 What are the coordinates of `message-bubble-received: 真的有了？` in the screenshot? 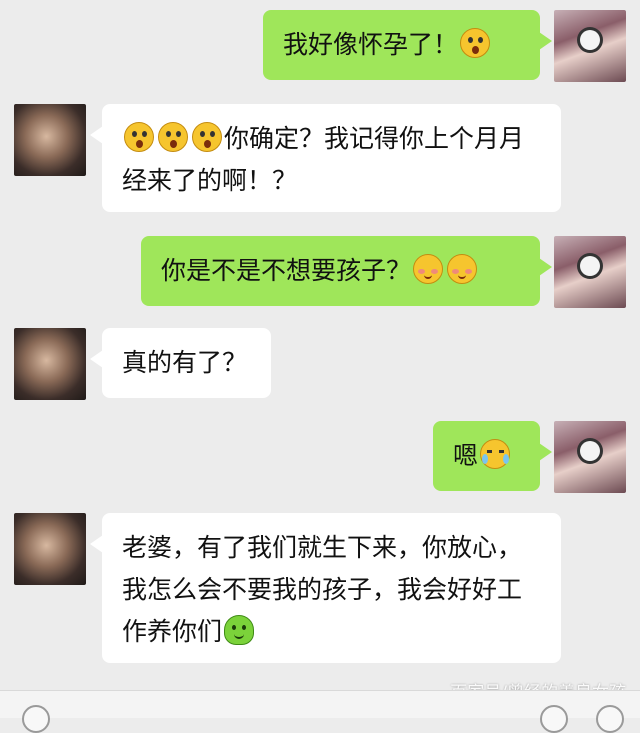 It's located at (180, 363).